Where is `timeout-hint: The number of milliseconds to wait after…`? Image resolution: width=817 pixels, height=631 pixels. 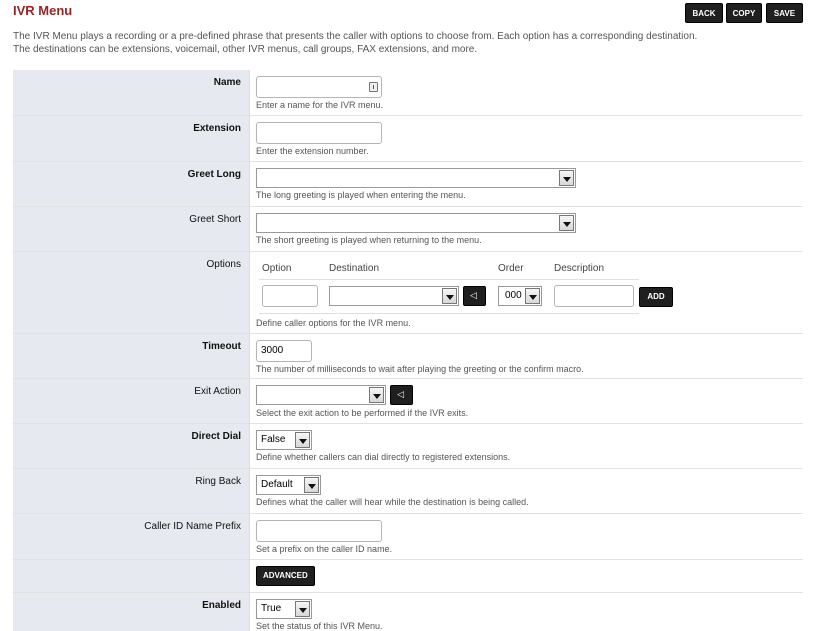
timeout-hint: The number of milliseconds to wait after… is located at coordinates (420, 369).